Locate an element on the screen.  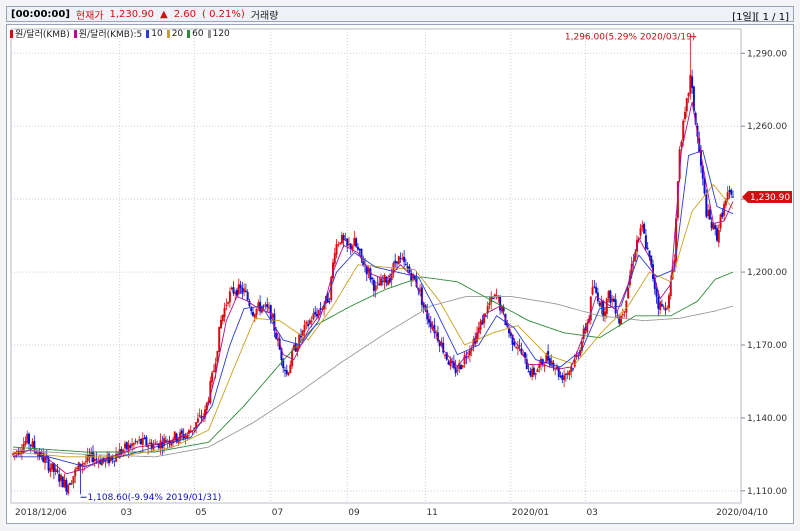
price-tag-label: 1,230.90 is located at coordinates (770, 198).